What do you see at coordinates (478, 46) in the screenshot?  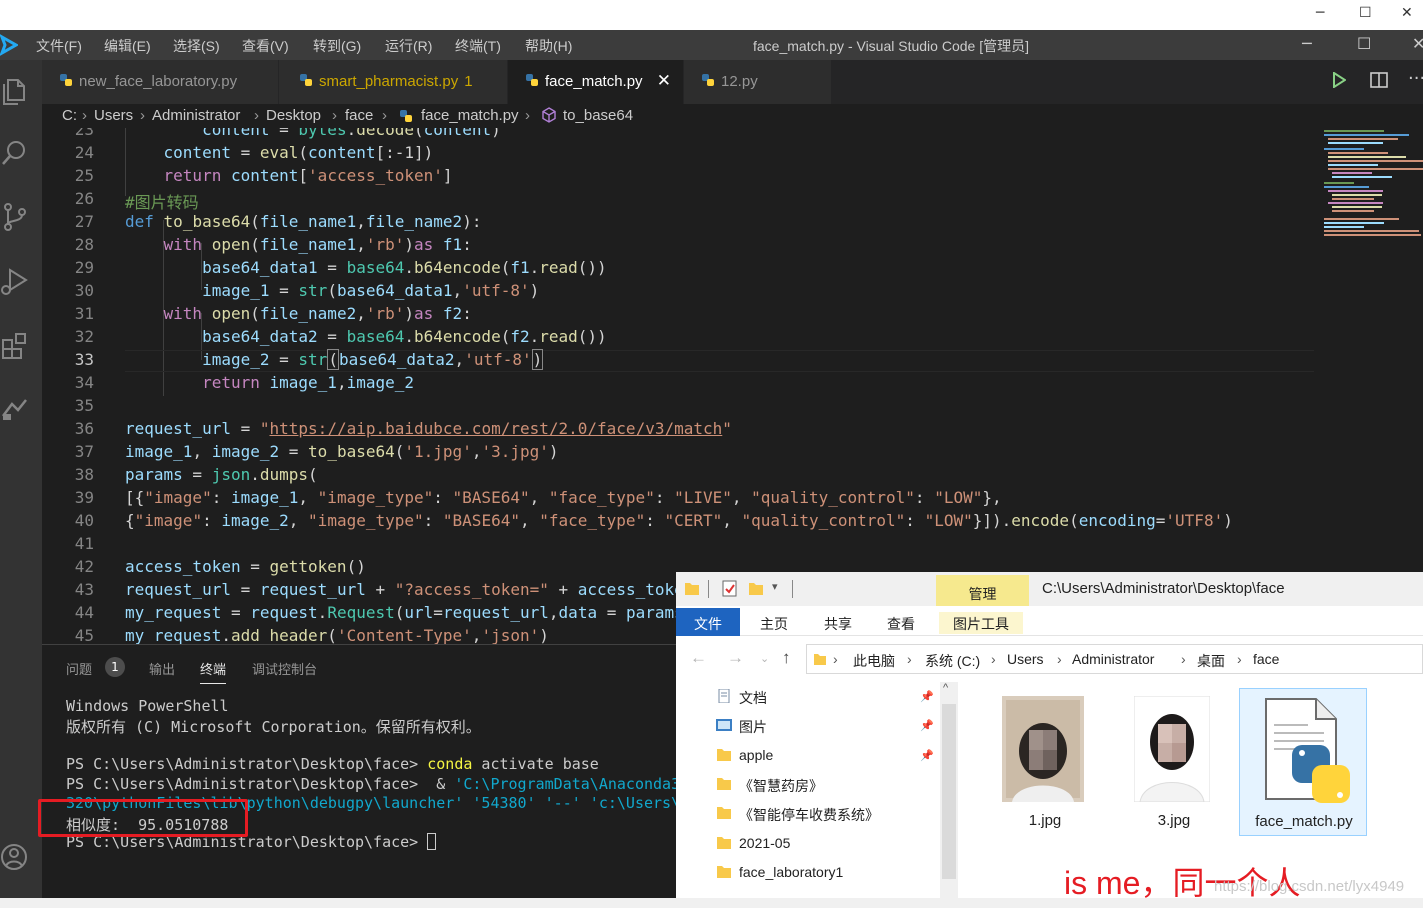 I see `menu-terminal: 终端(T)` at bounding box center [478, 46].